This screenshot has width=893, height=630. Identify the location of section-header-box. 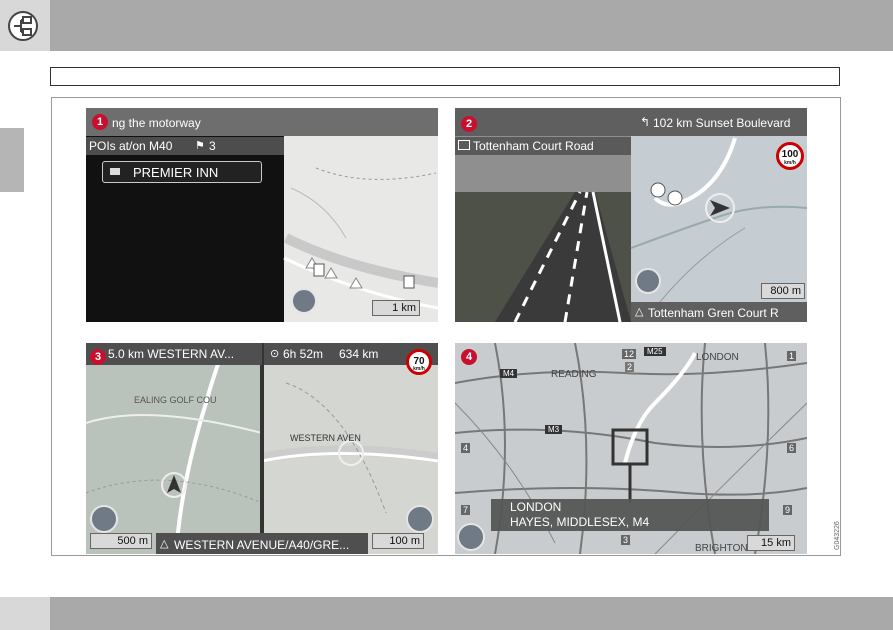
(445, 76).